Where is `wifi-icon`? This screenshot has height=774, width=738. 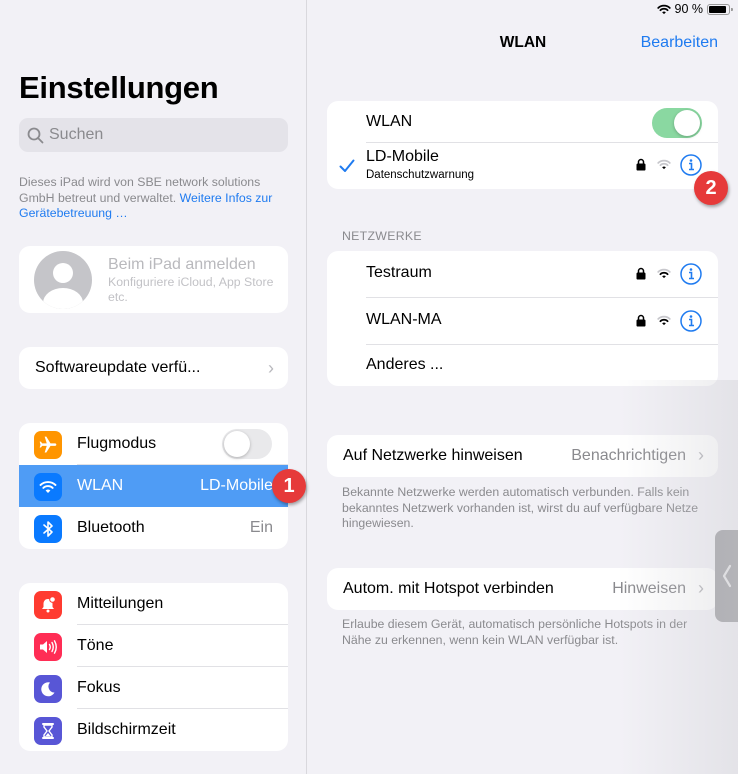
wifi-icon is located at coordinates (48, 487).